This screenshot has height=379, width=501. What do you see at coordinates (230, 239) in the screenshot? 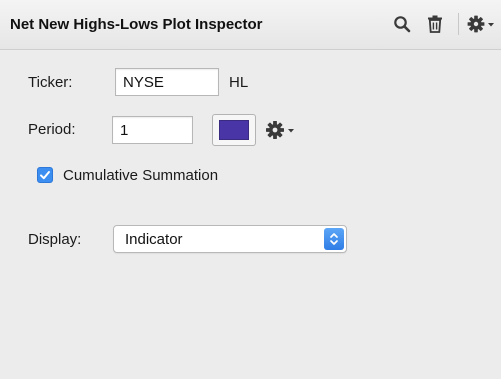
I see `display-select: Indicator` at bounding box center [230, 239].